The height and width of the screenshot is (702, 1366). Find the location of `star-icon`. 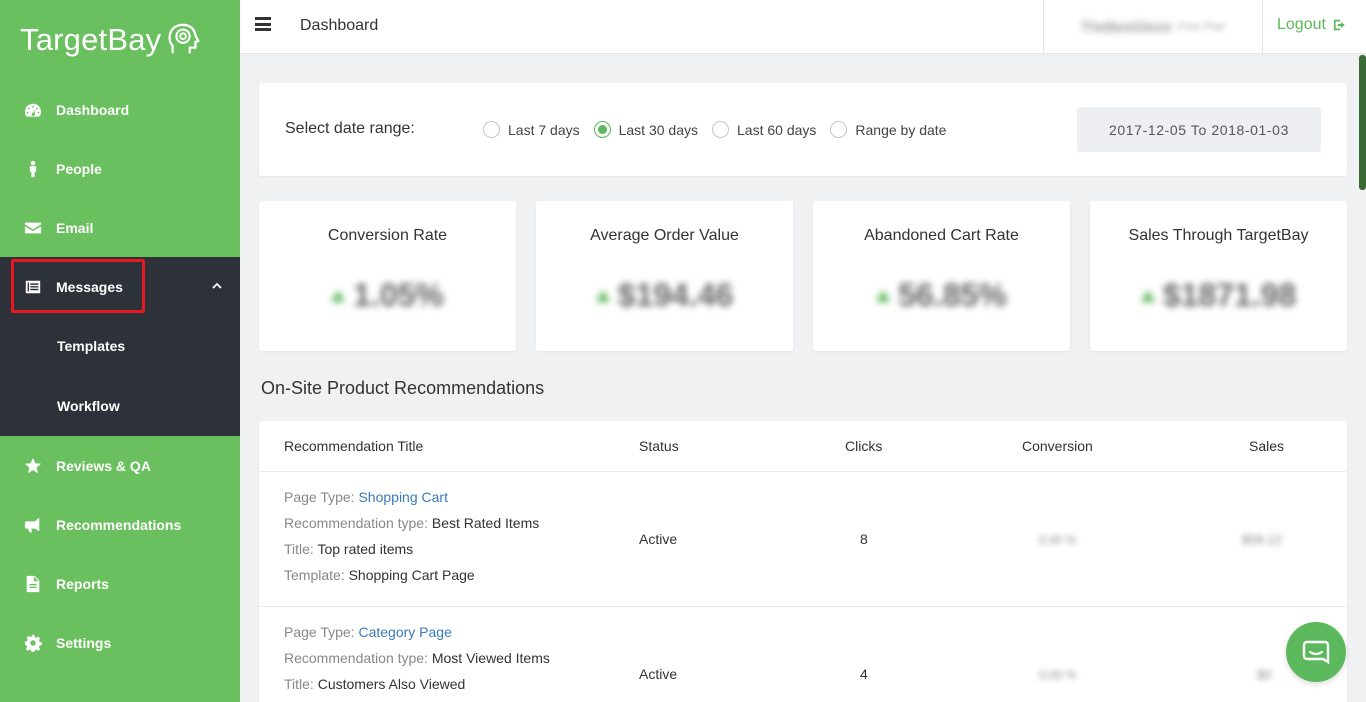

star-icon is located at coordinates (33, 466).